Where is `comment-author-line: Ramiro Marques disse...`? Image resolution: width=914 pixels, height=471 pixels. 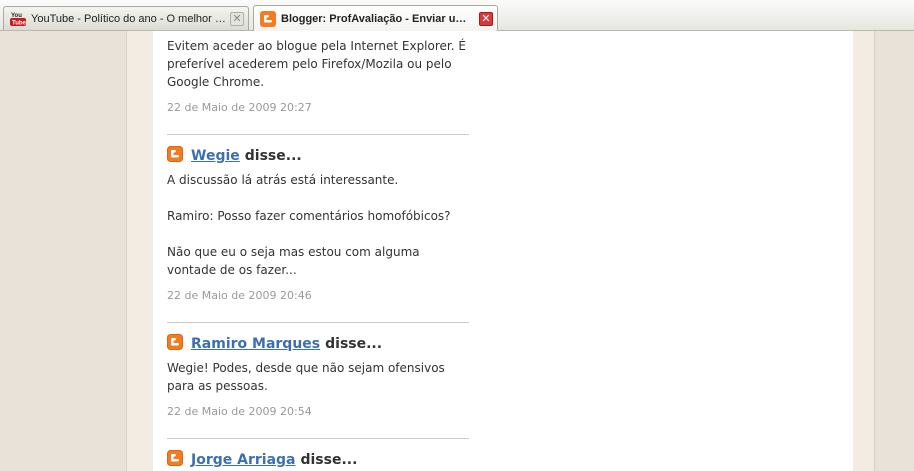
comment-author-line: Ramiro Marques disse... is located at coordinates (318, 344).